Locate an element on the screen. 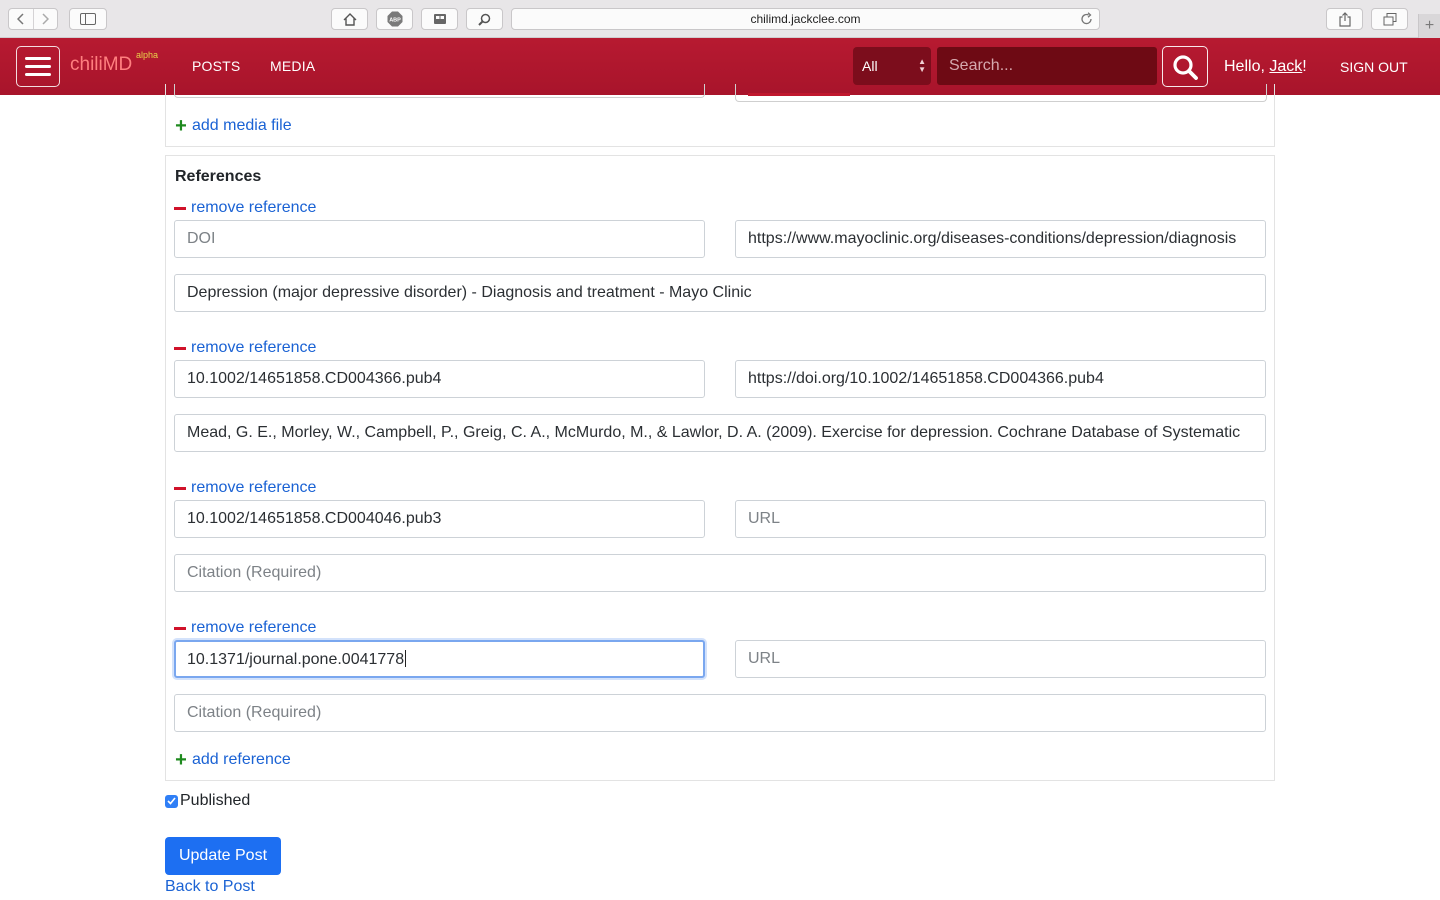  media-field-right is located at coordinates (1001, 93).